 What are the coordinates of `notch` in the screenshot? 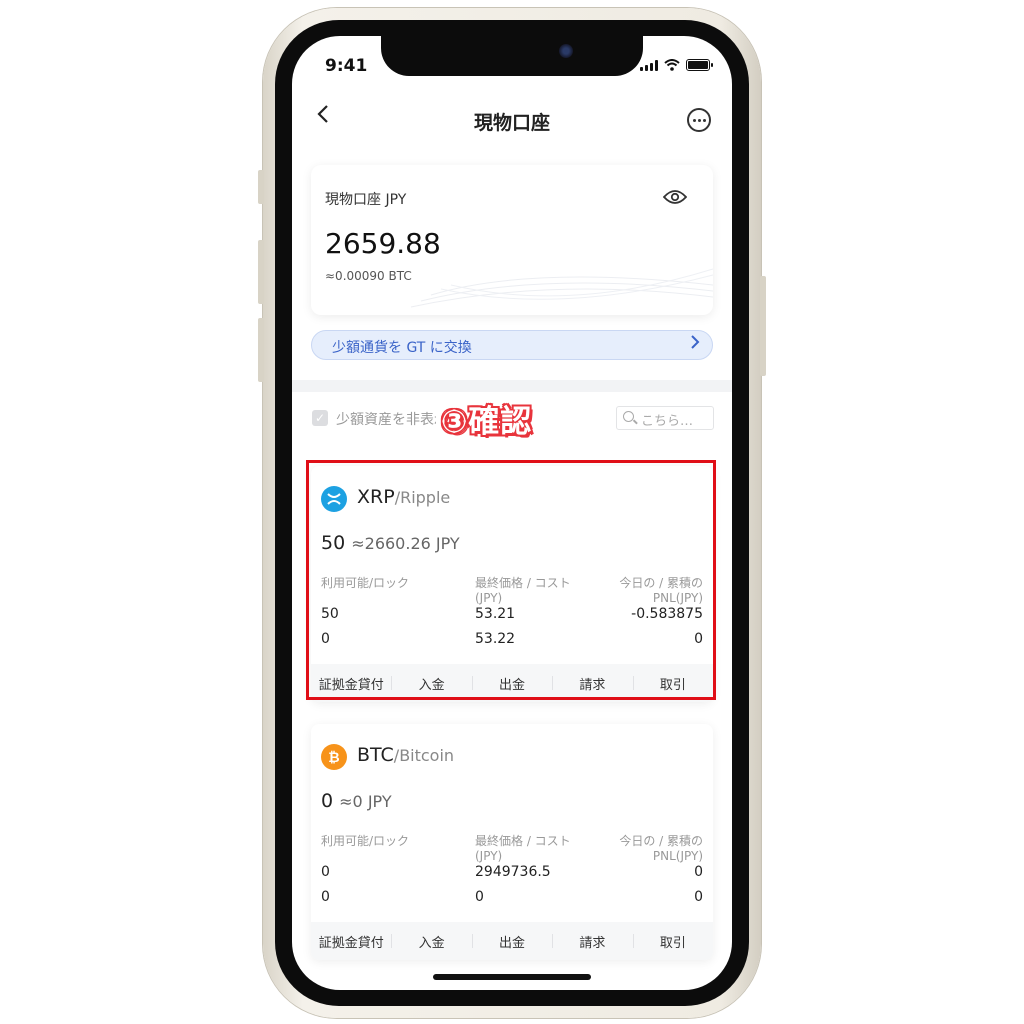 It's located at (512, 55).